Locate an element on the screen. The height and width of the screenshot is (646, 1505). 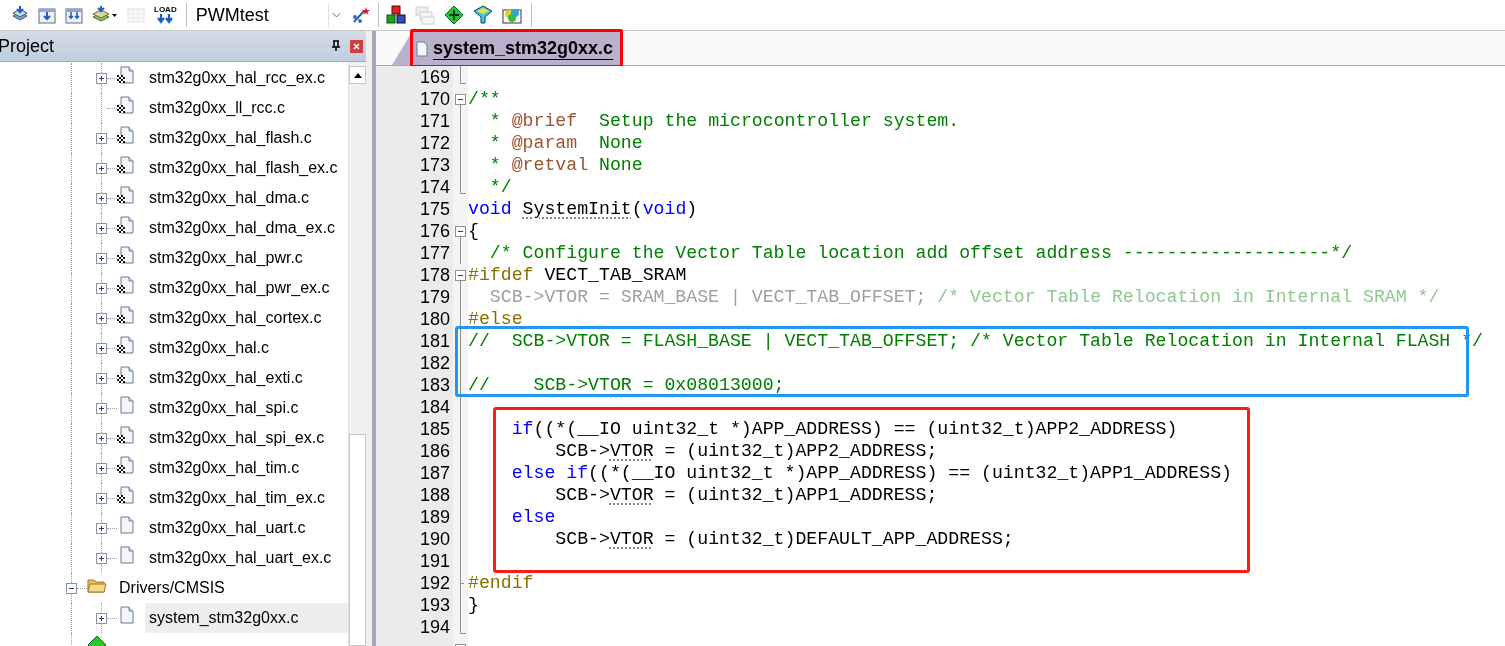
tree-item: stm32g0xx_hal_tim.c is located at coordinates (224, 468).